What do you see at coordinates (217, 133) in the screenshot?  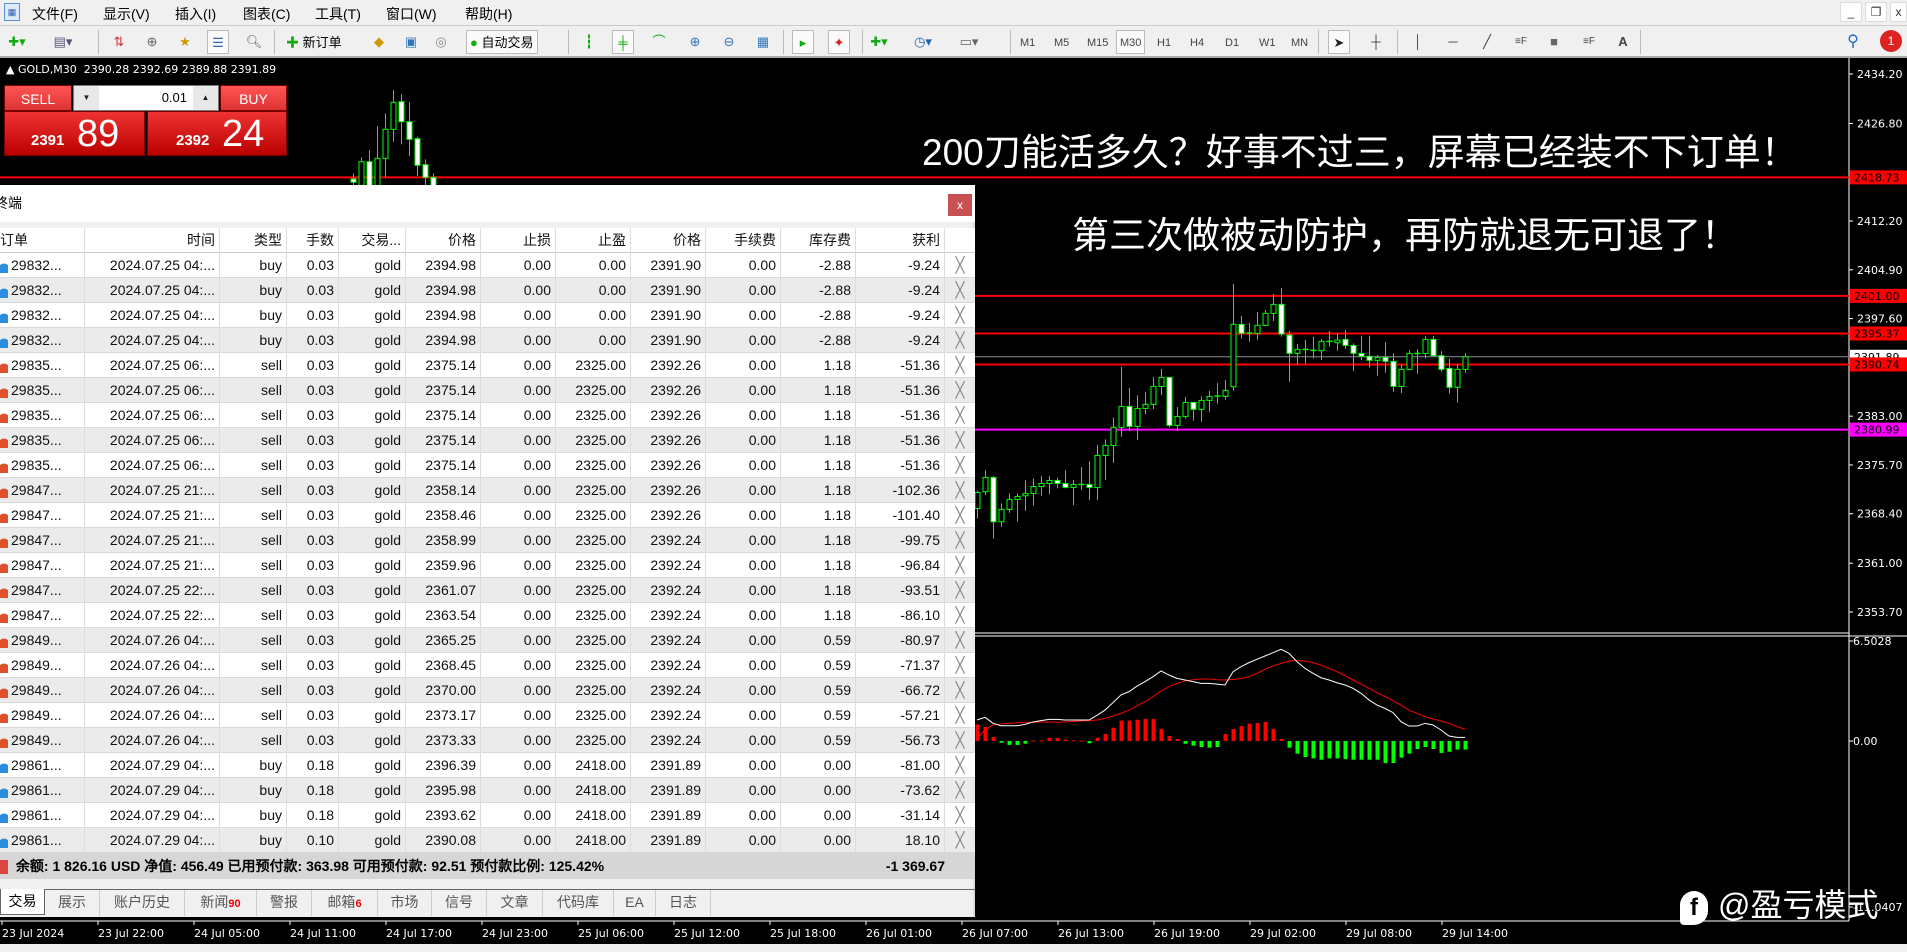 I see `buy-price-button: 2392 24` at bounding box center [217, 133].